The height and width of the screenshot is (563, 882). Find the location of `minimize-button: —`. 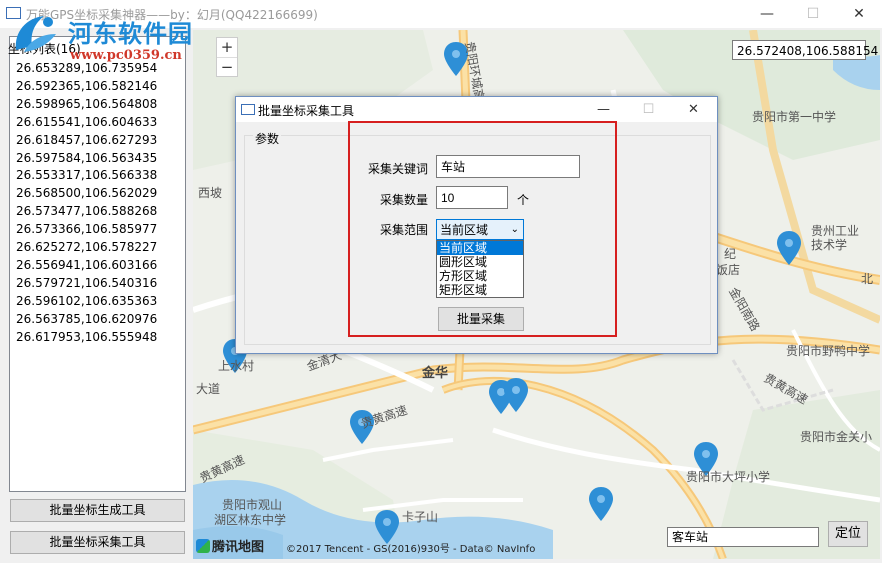

minimize-button: — is located at coordinates (767, 14).